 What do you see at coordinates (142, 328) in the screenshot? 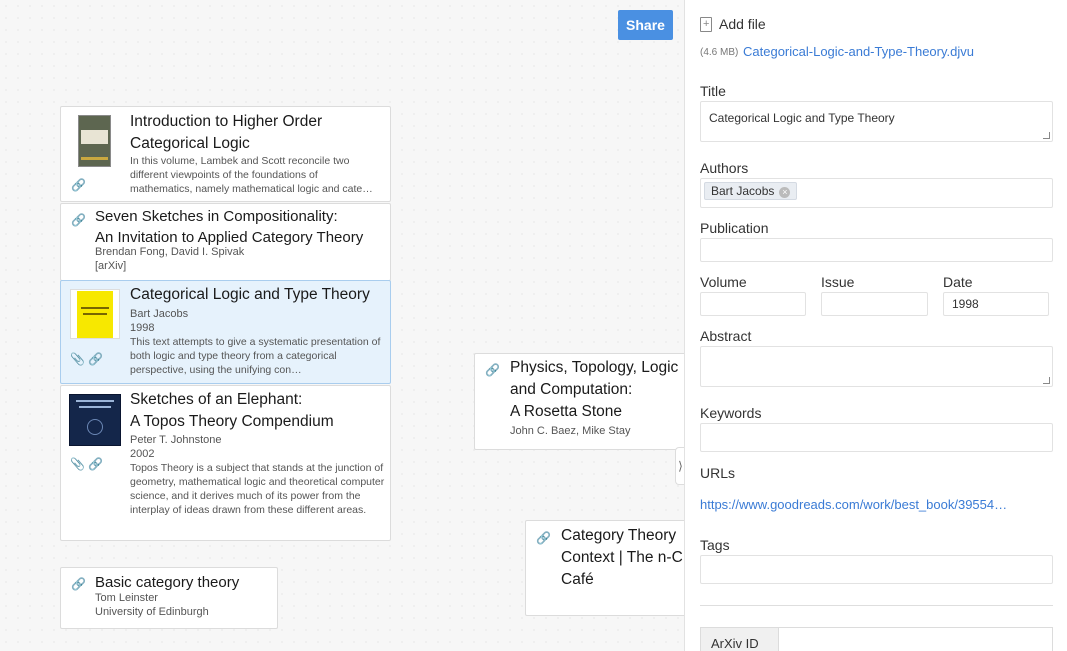
I see `card-year: 1998` at bounding box center [142, 328].